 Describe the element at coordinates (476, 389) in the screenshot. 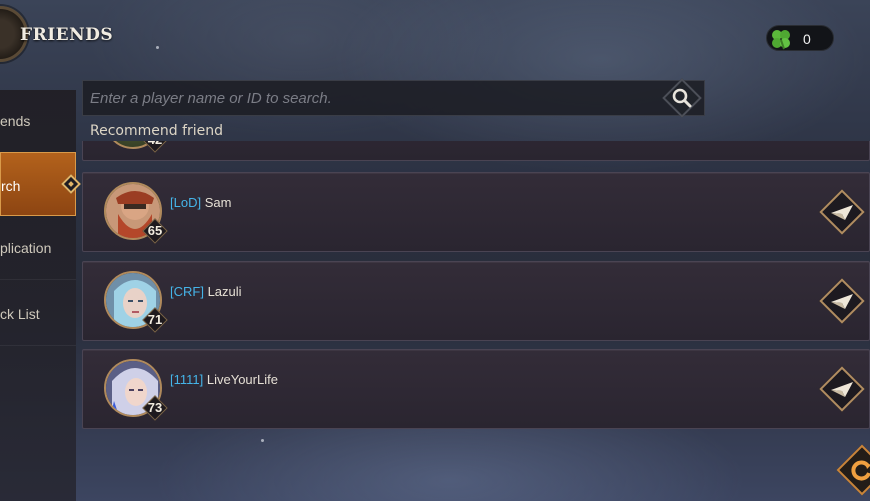

I see `list-item: 73 [1111] LiveYourLife` at that location.